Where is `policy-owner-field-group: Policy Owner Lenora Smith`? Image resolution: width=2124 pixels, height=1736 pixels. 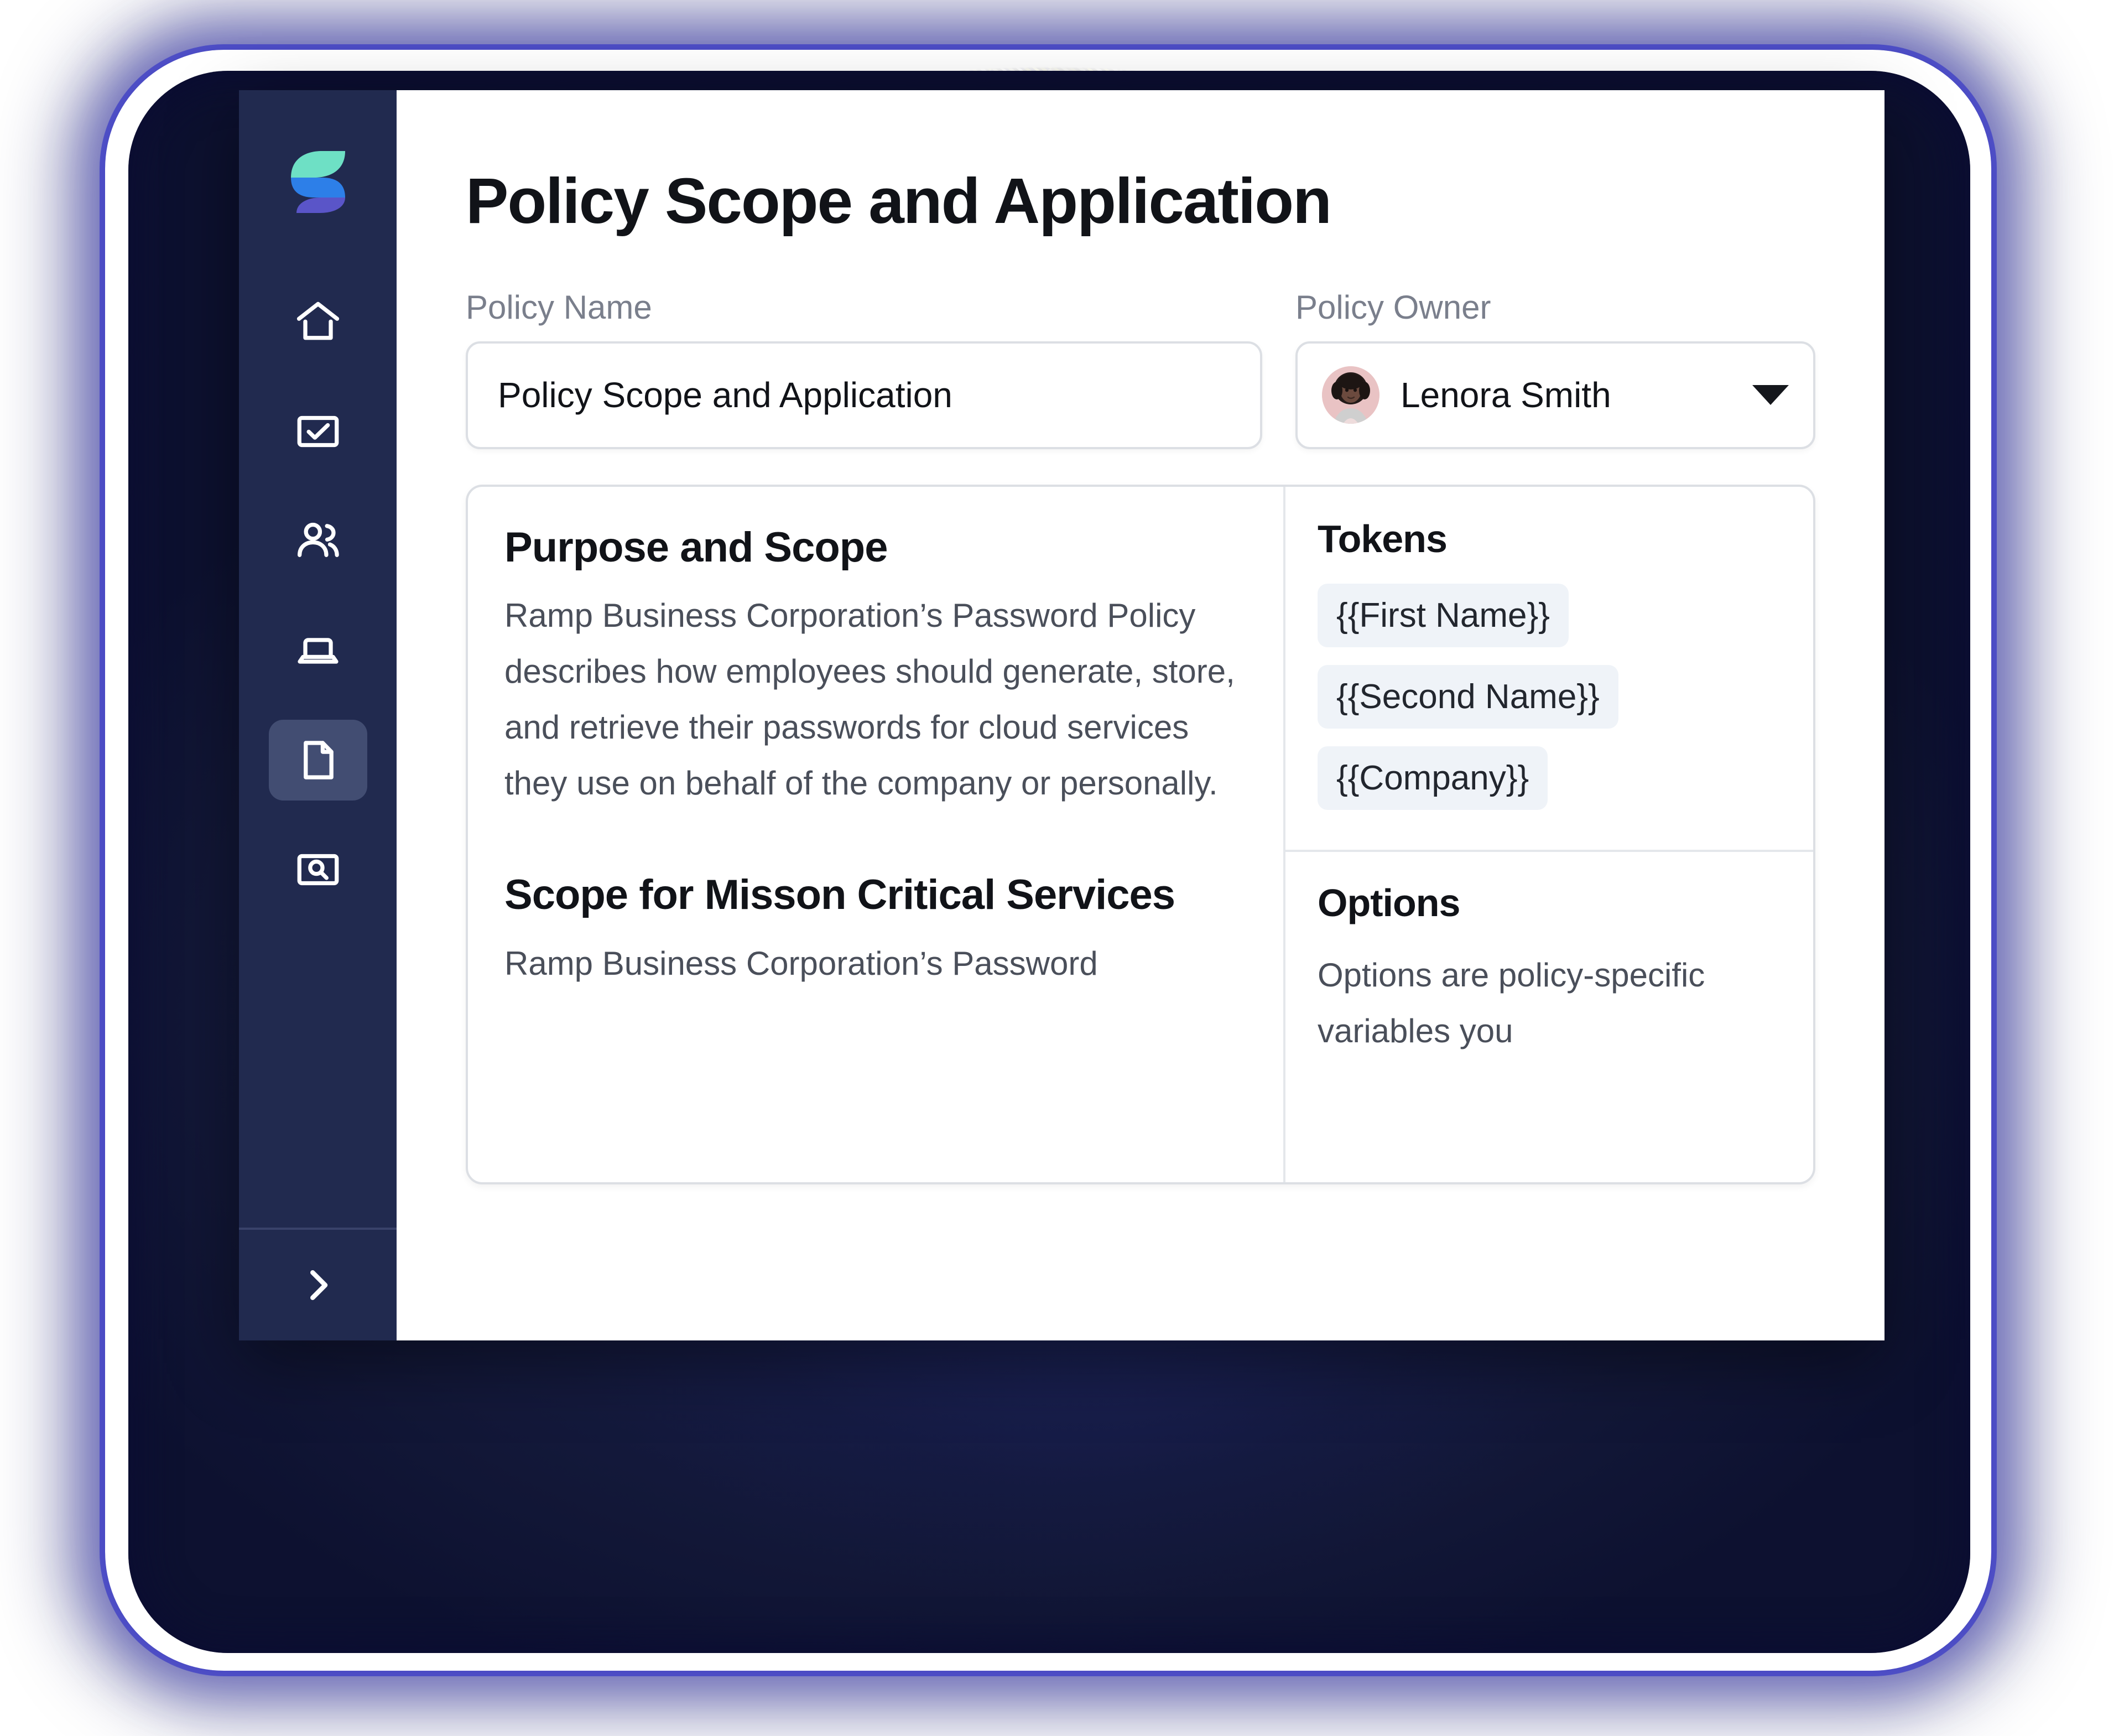 policy-owner-field-group: Policy Owner Lenora Smith is located at coordinates (1555, 369).